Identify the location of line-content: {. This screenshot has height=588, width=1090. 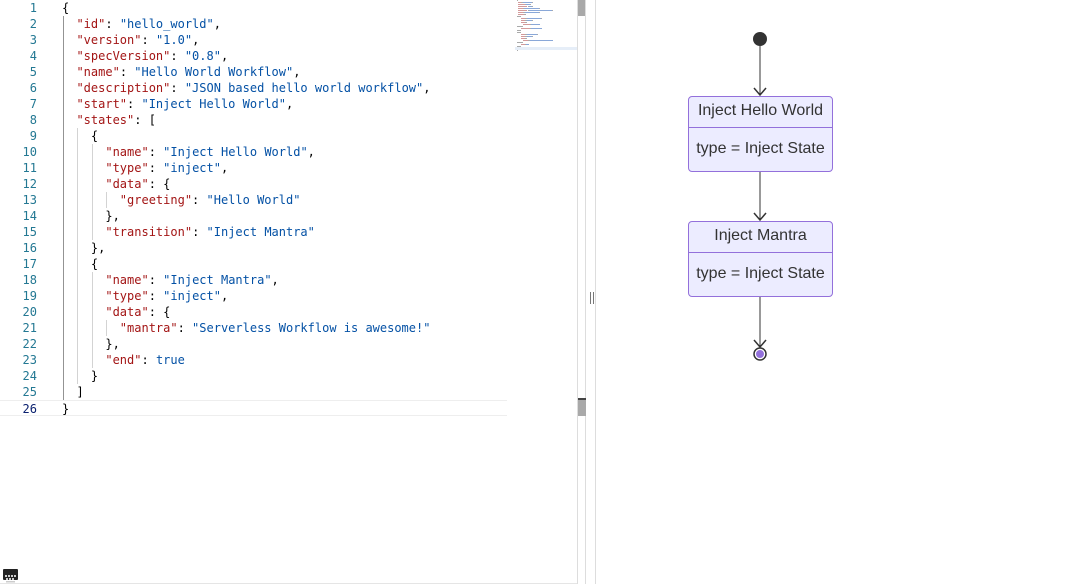
(65, 8).